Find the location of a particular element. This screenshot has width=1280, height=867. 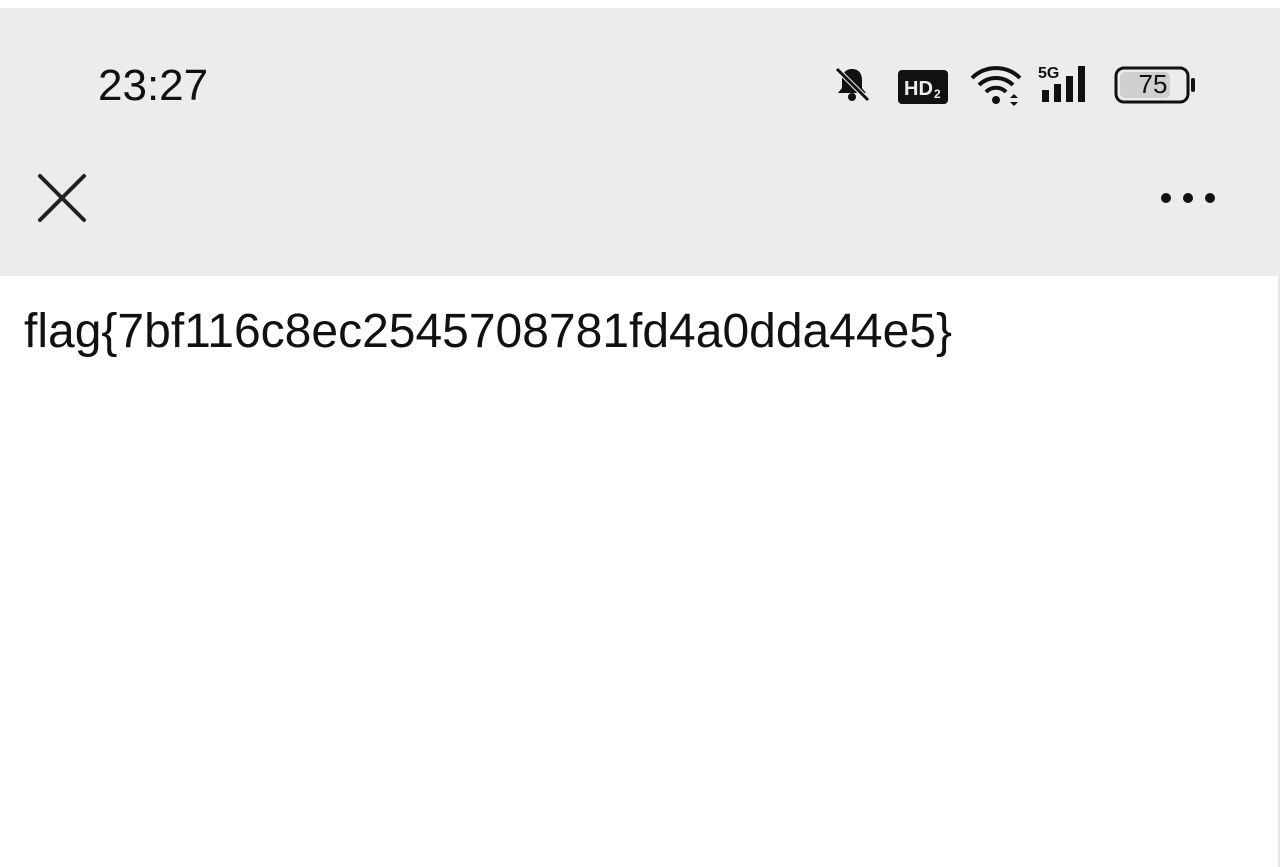

flag-text: flag{7bf116c8ec2545708781fd4a0dda44e5} is located at coordinates (488, 331).